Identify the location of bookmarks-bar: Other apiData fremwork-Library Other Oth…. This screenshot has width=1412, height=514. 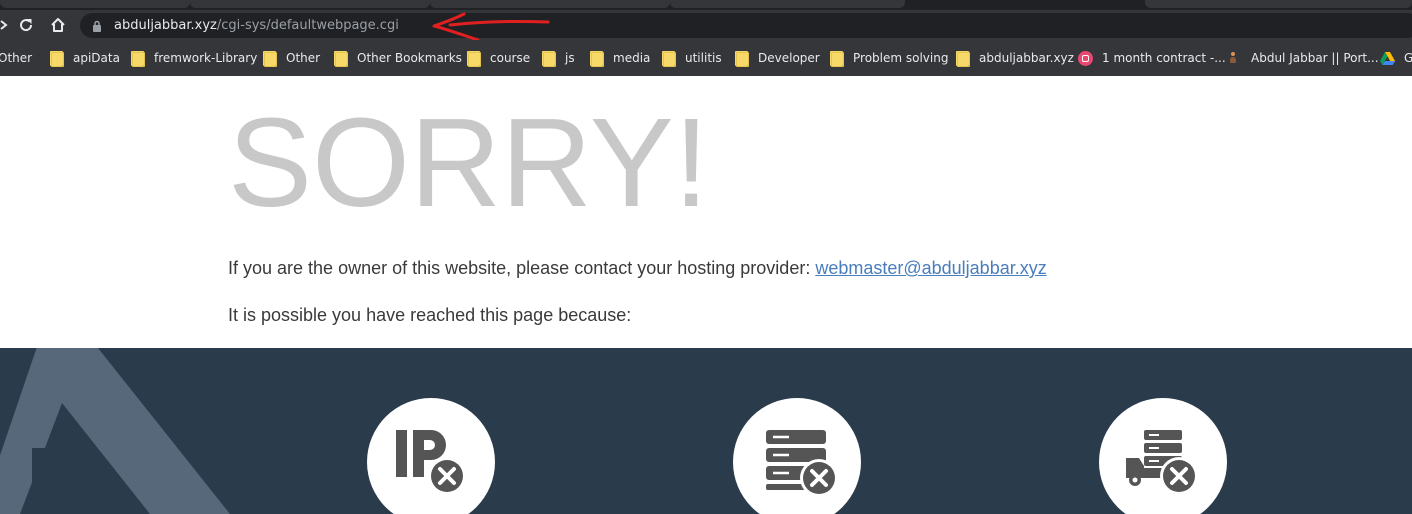
(706, 58).